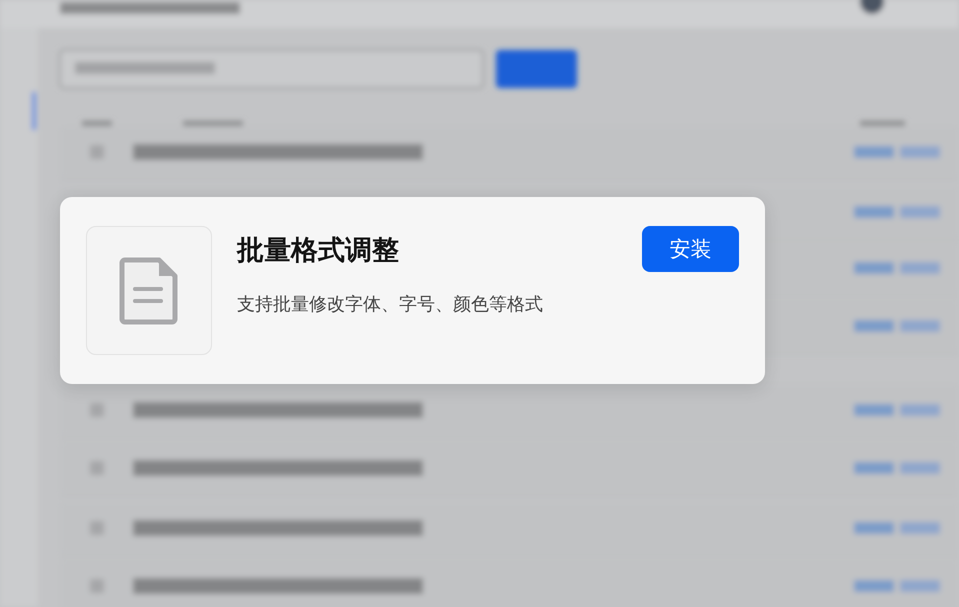 This screenshot has height=607, width=959. What do you see at coordinates (390, 305) in the screenshot?
I see `plugin-description: 支持批量修改字体、字号、颜色等格式` at bounding box center [390, 305].